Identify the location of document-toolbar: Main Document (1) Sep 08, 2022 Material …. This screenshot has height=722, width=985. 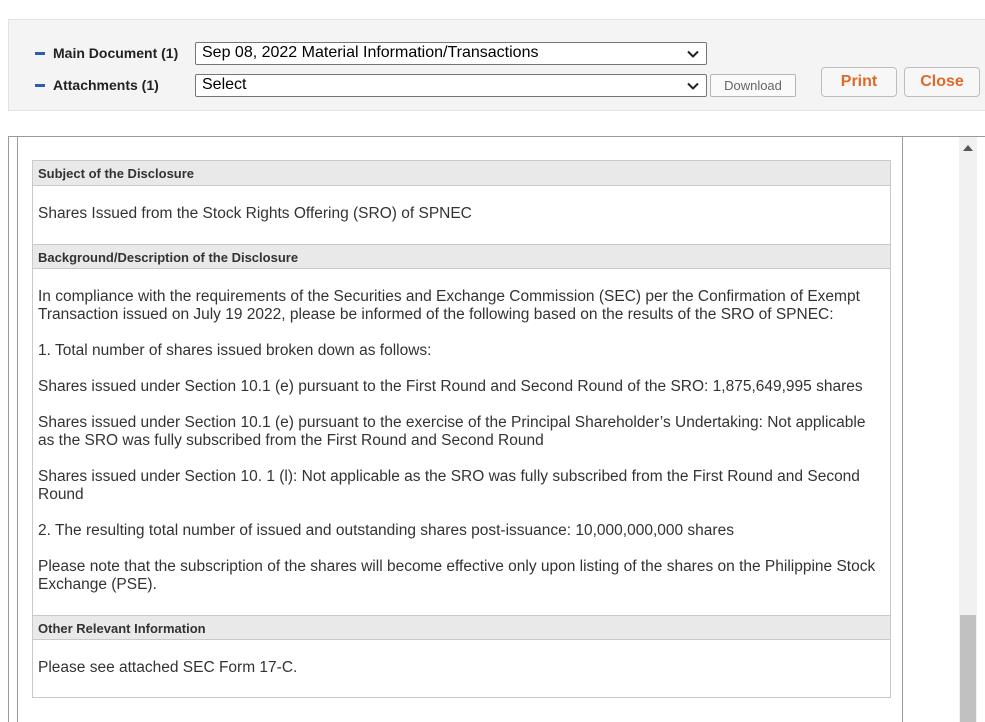
(496, 65).